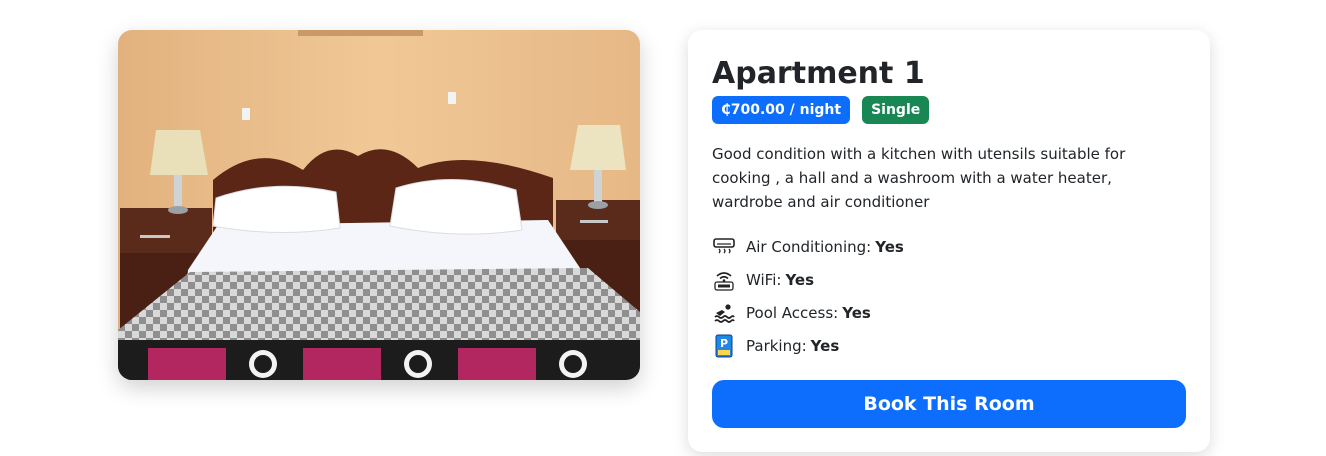 The width and height of the screenshot is (1326, 456). What do you see at coordinates (949, 404) in the screenshot?
I see `book-room-button: Book This Room` at bounding box center [949, 404].